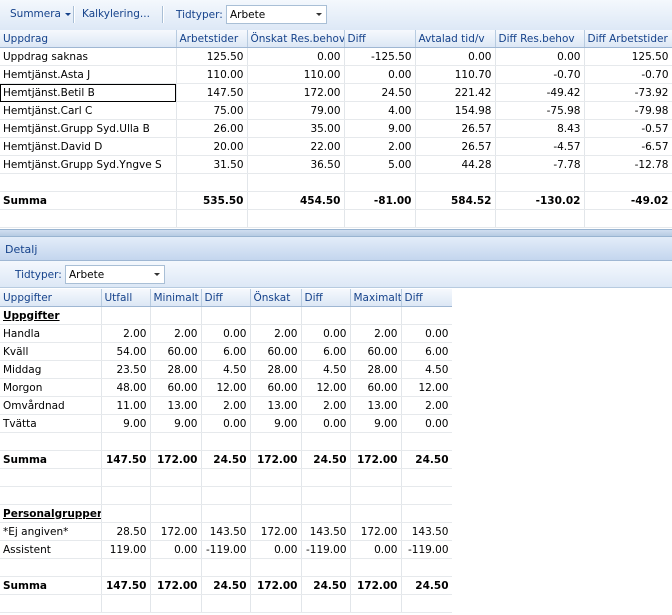 The image size is (672, 615). What do you see at coordinates (176, 298) in the screenshot?
I see `column-header: Minimalt` at bounding box center [176, 298].